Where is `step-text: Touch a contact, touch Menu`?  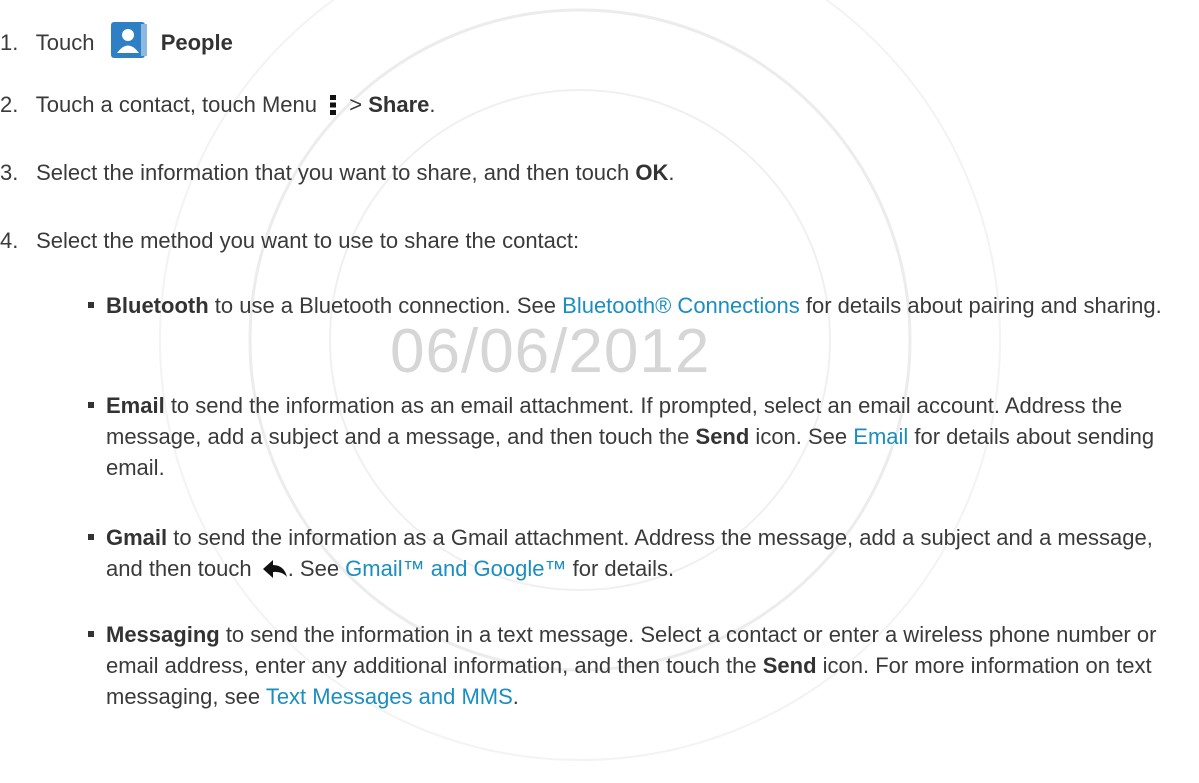 step-text: Touch a contact, touch Menu is located at coordinates (176, 104).